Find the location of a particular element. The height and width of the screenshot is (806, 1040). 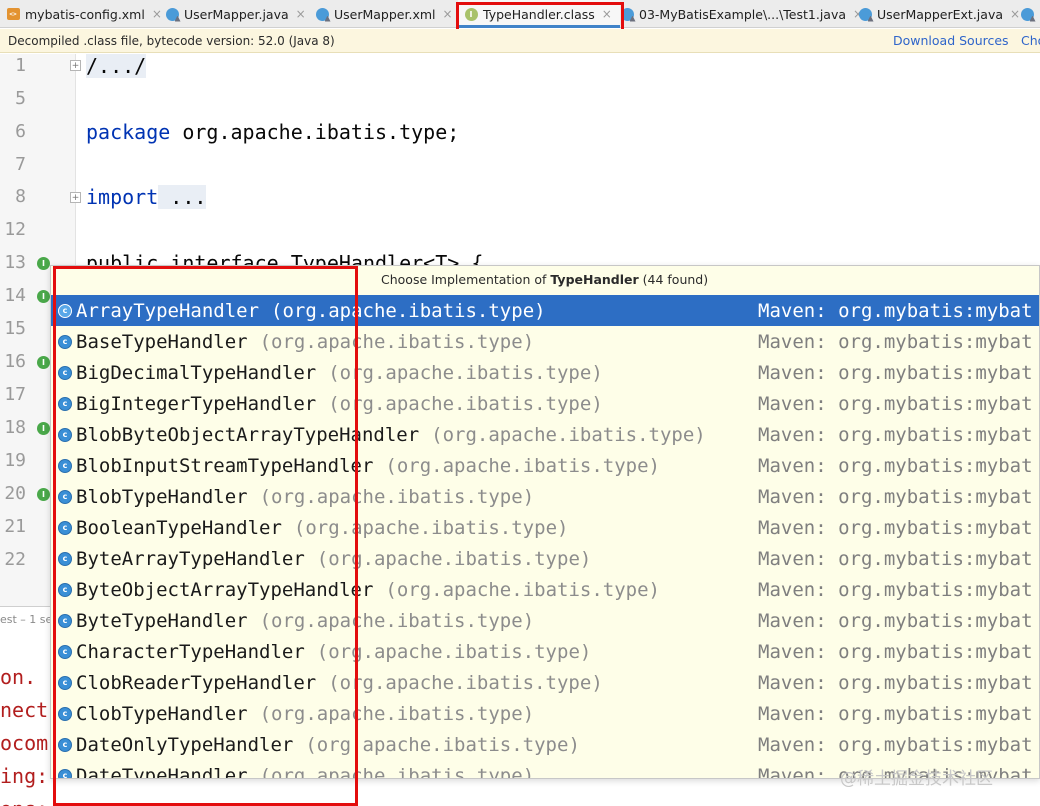

line-number: 17 is located at coordinates (15, 394).